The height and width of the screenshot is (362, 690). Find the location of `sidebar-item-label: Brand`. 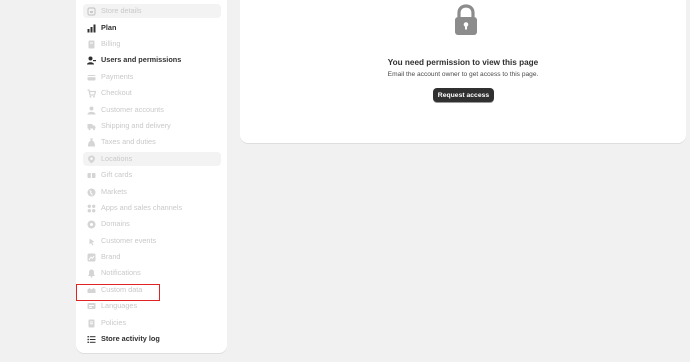

sidebar-item-label: Brand is located at coordinates (111, 257).